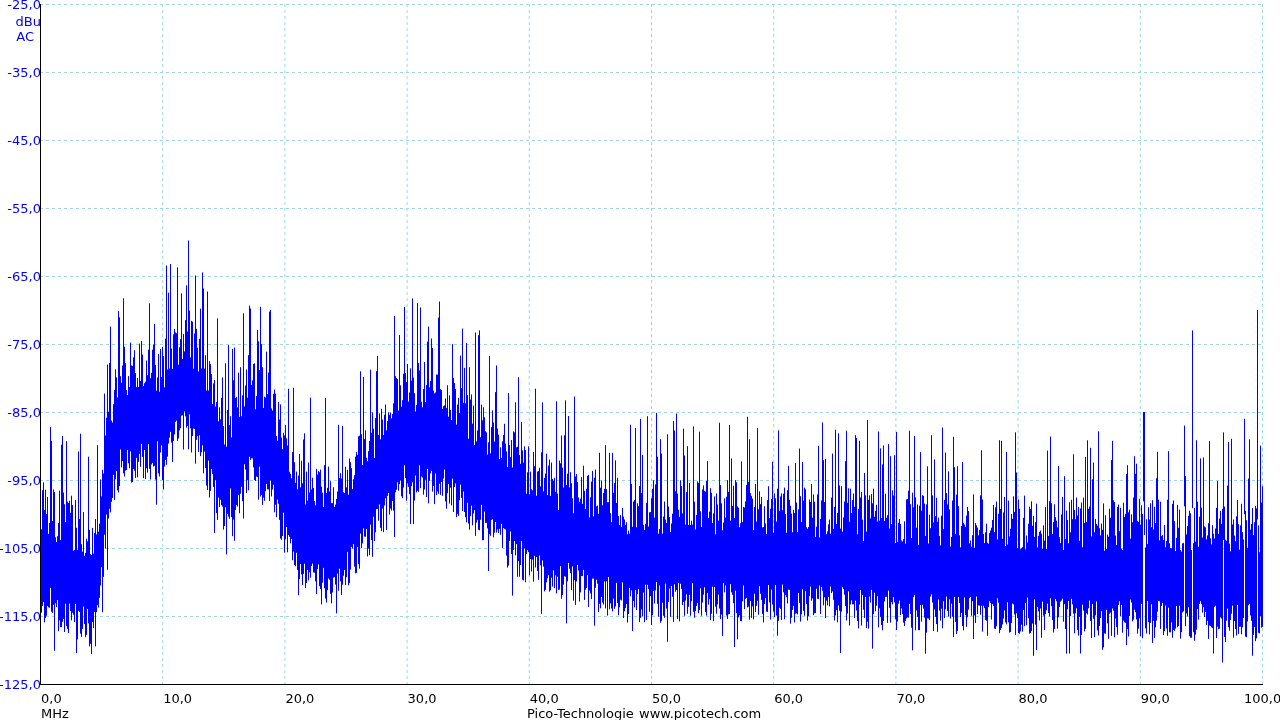  What do you see at coordinates (24, 412) in the screenshot?
I see `y-tick-label: -85,0` at bounding box center [24, 412].